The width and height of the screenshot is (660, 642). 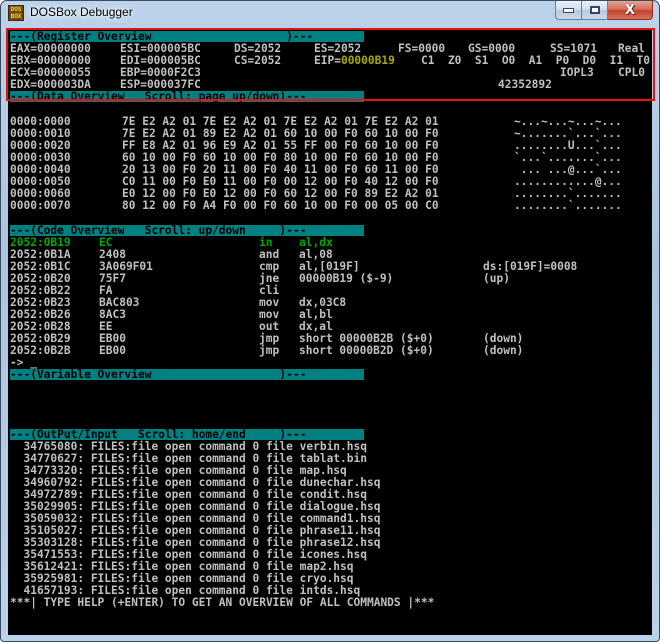 What do you see at coordinates (158, 374) in the screenshot?
I see `variable-overview-title: ---(Variable Overview )---` at bounding box center [158, 374].